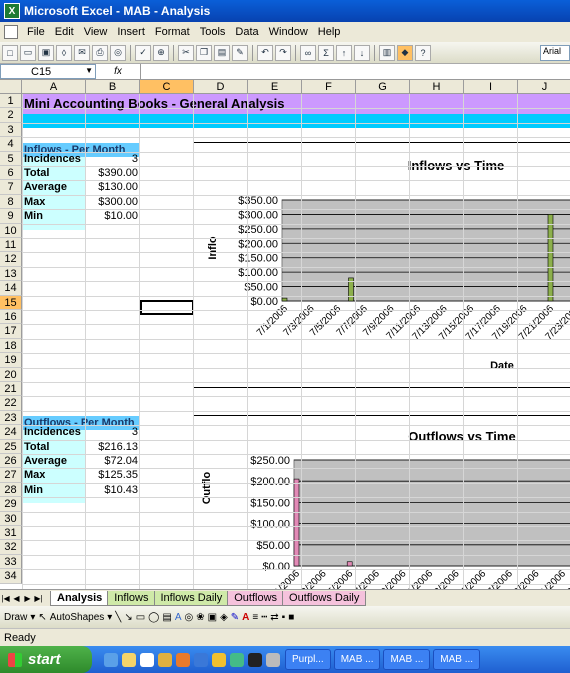 The width and height of the screenshot is (570, 673). Describe the element at coordinates (11, 475) in the screenshot. I see `row-header: 27` at that location.